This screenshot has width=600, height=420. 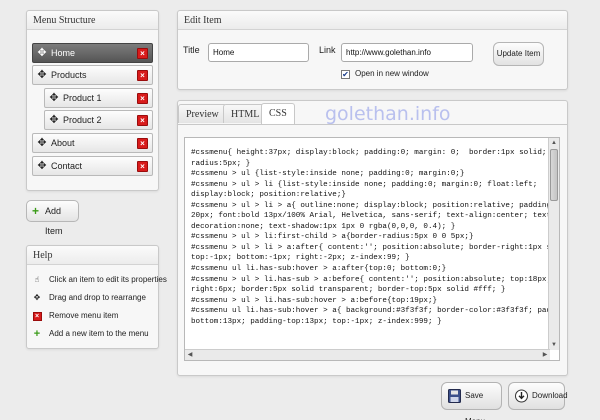 I want to click on menu-item-products: ✥ Products ×, so click(x=92, y=75).